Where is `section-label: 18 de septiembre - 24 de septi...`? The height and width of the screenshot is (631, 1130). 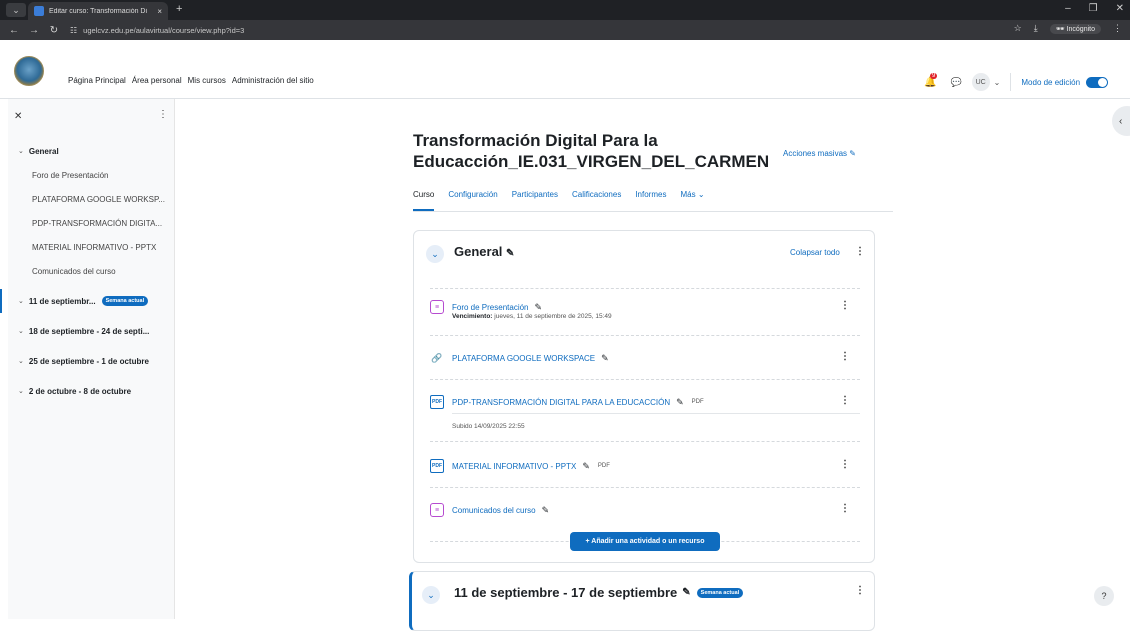 section-label: 18 de septiembre - 24 de septi... is located at coordinates (89, 331).